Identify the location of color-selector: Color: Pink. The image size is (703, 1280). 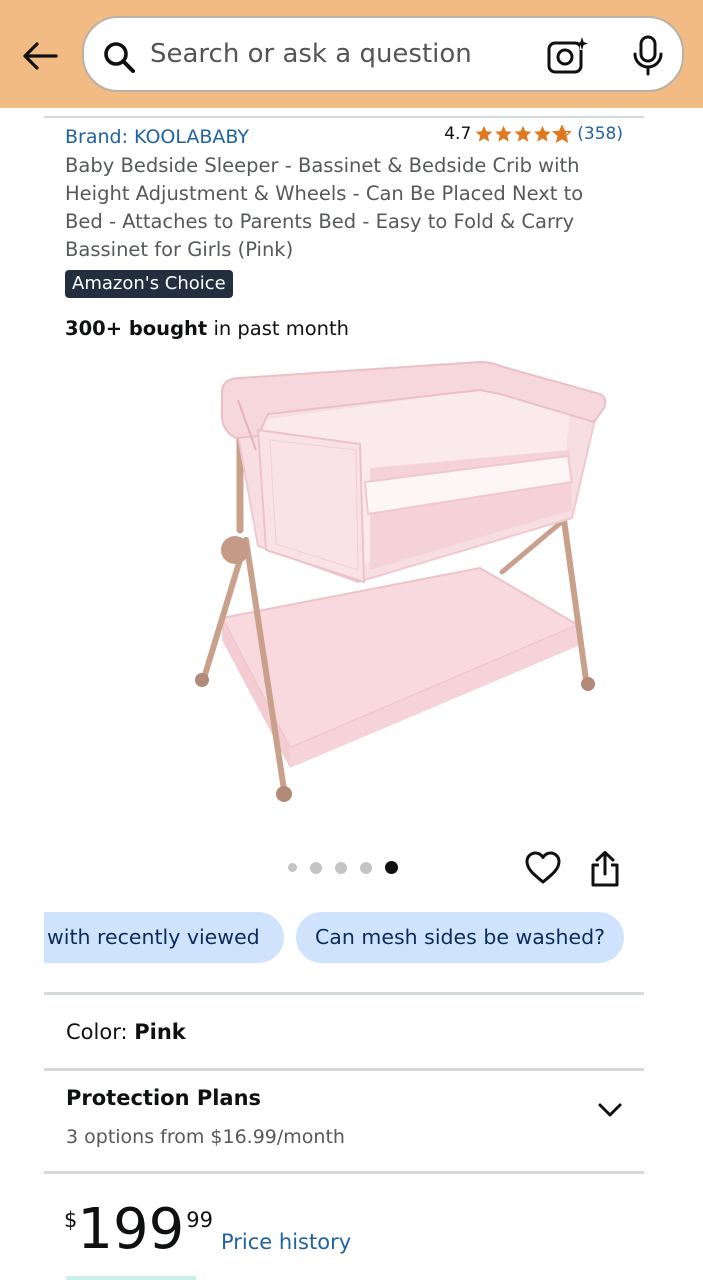
(126, 1032).